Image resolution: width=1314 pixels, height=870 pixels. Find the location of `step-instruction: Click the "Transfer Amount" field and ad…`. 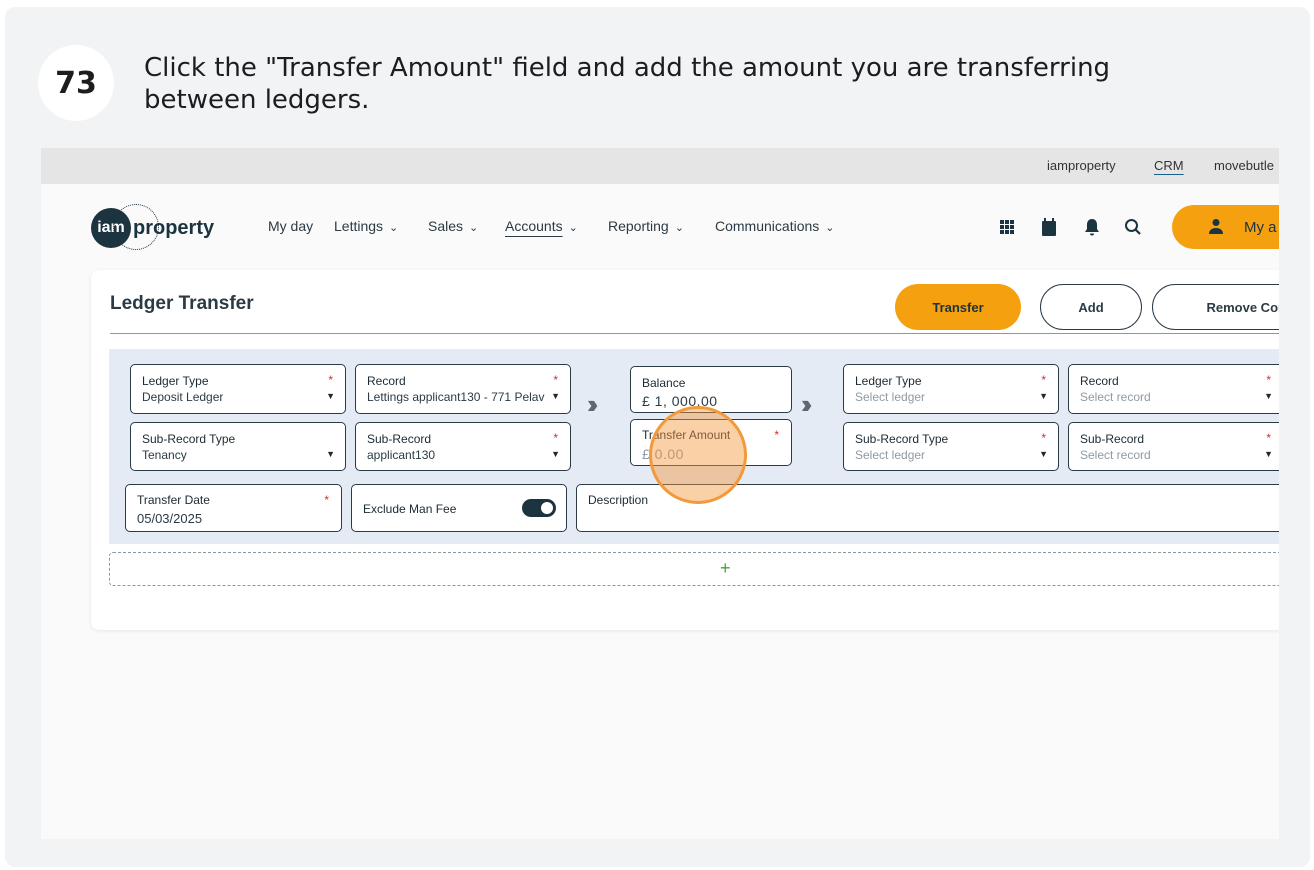

step-instruction: Click the "Transfer Amount" field and ad… is located at coordinates (627, 84).